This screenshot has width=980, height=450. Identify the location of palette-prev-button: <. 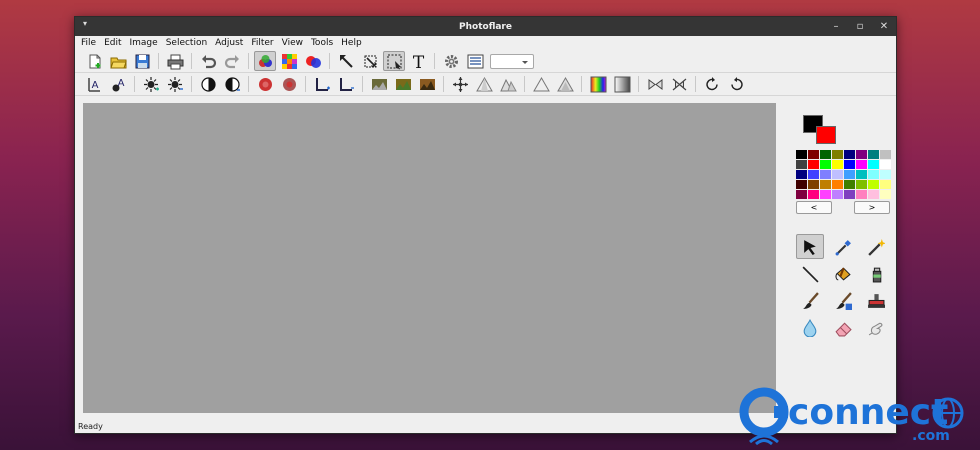
(814, 207).